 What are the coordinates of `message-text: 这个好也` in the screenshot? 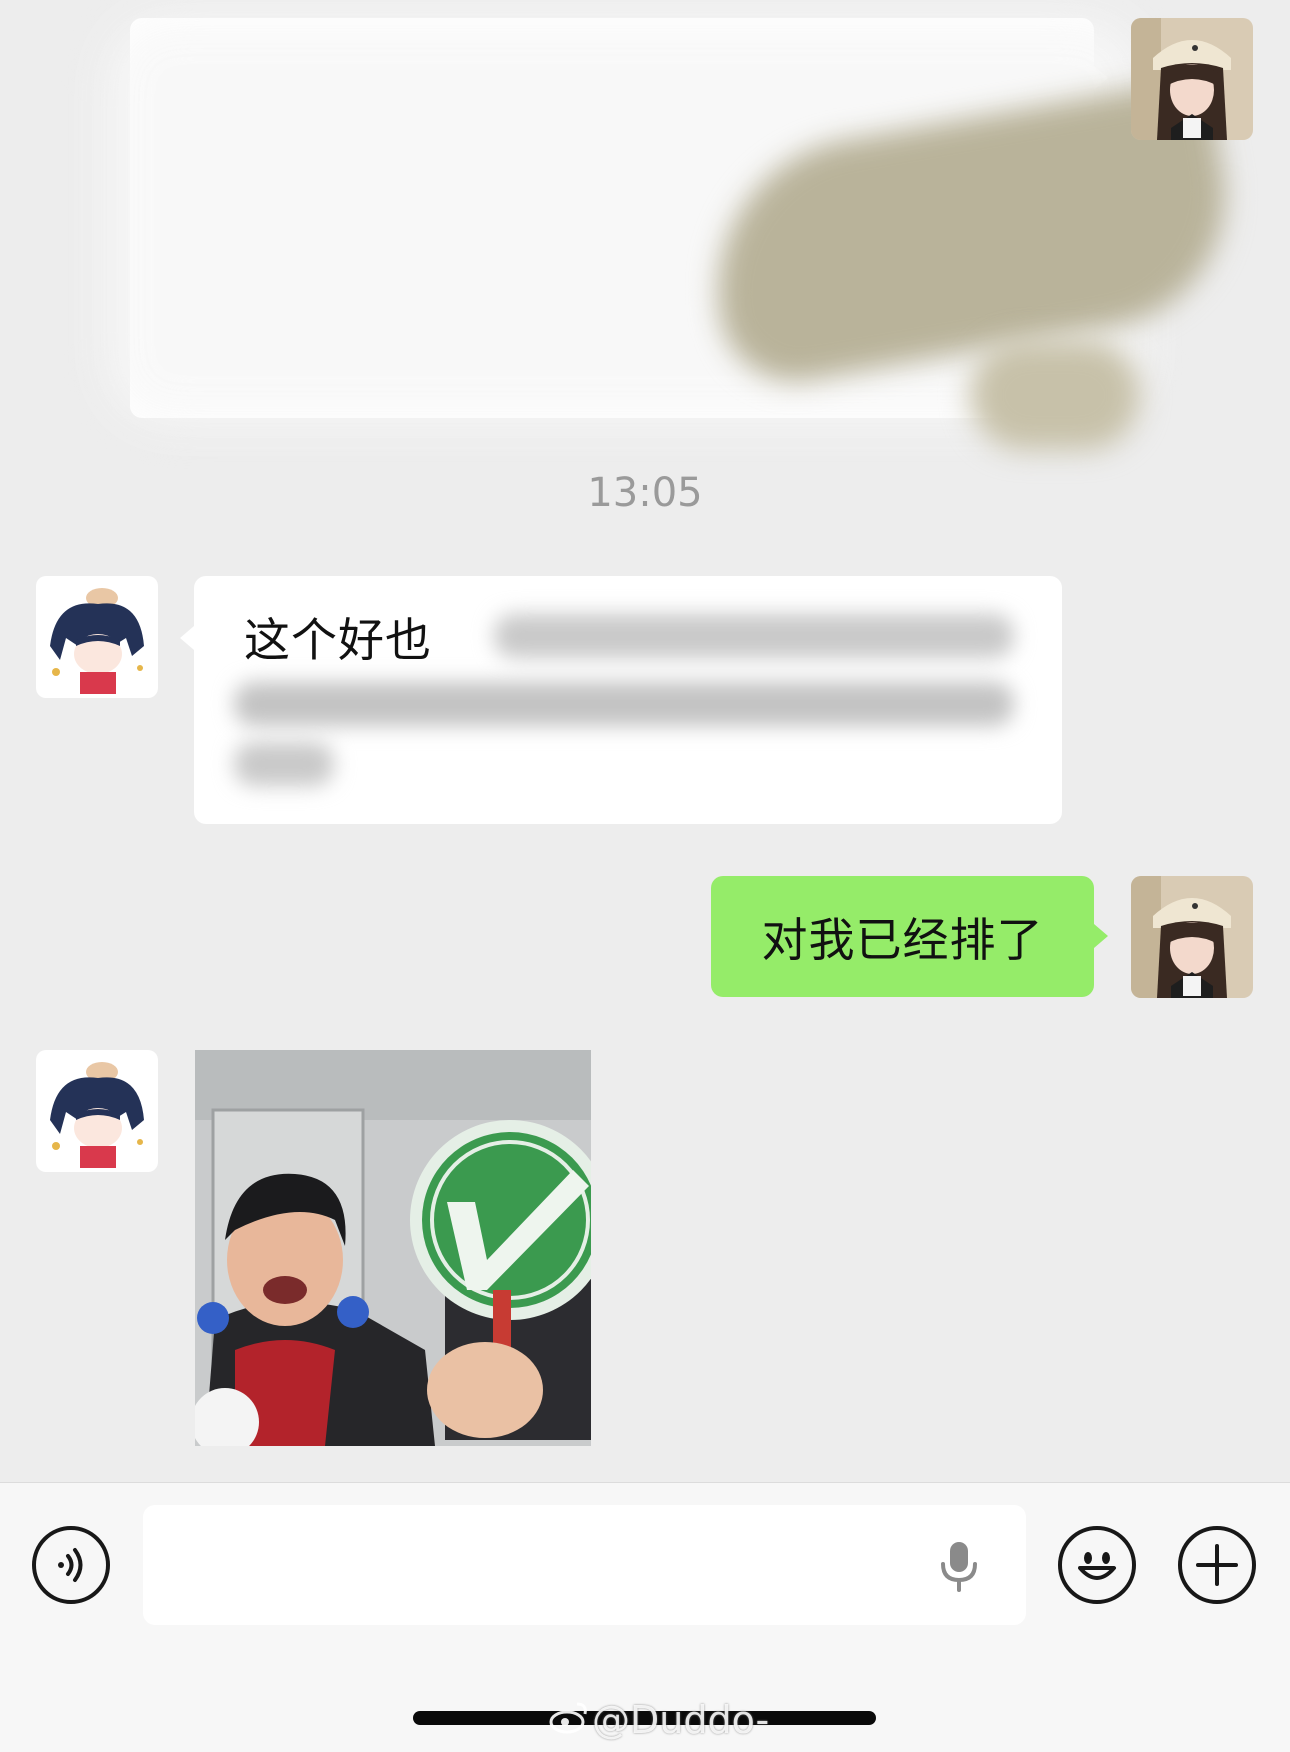 It's located at (338, 640).